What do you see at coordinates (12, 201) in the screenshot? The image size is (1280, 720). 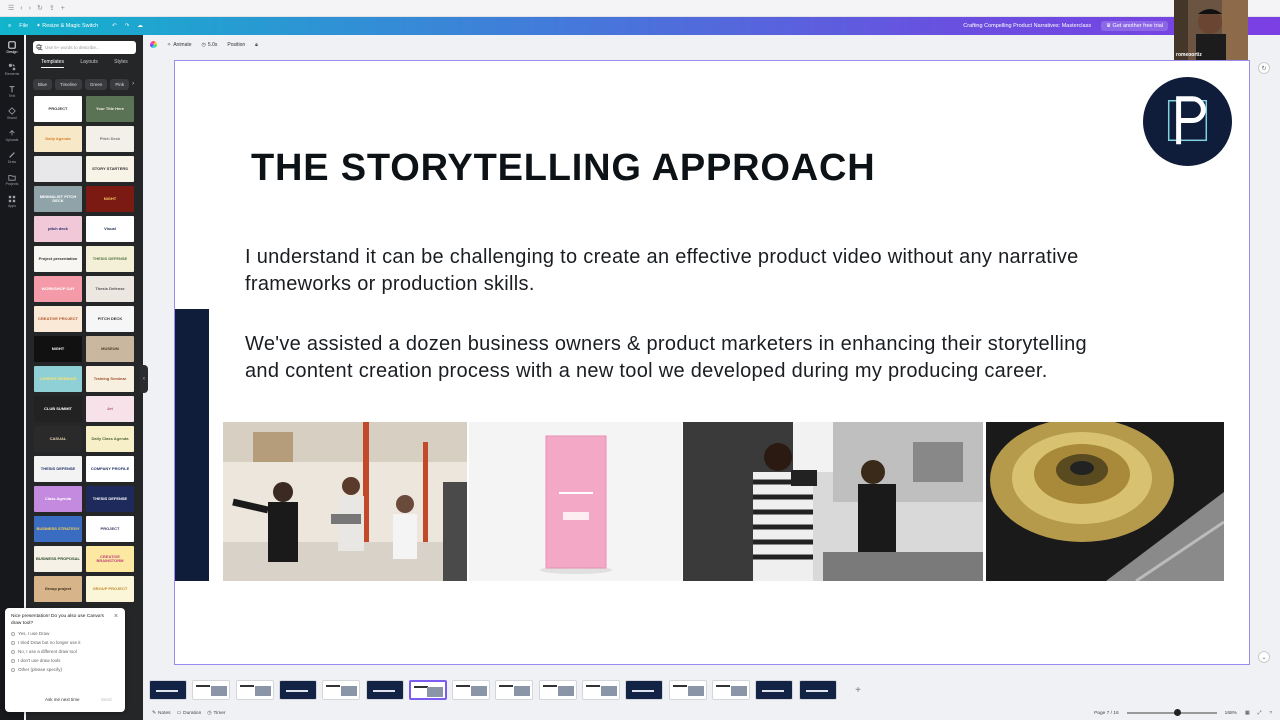 I see `rail-apps: Apps` at bounding box center [12, 201].